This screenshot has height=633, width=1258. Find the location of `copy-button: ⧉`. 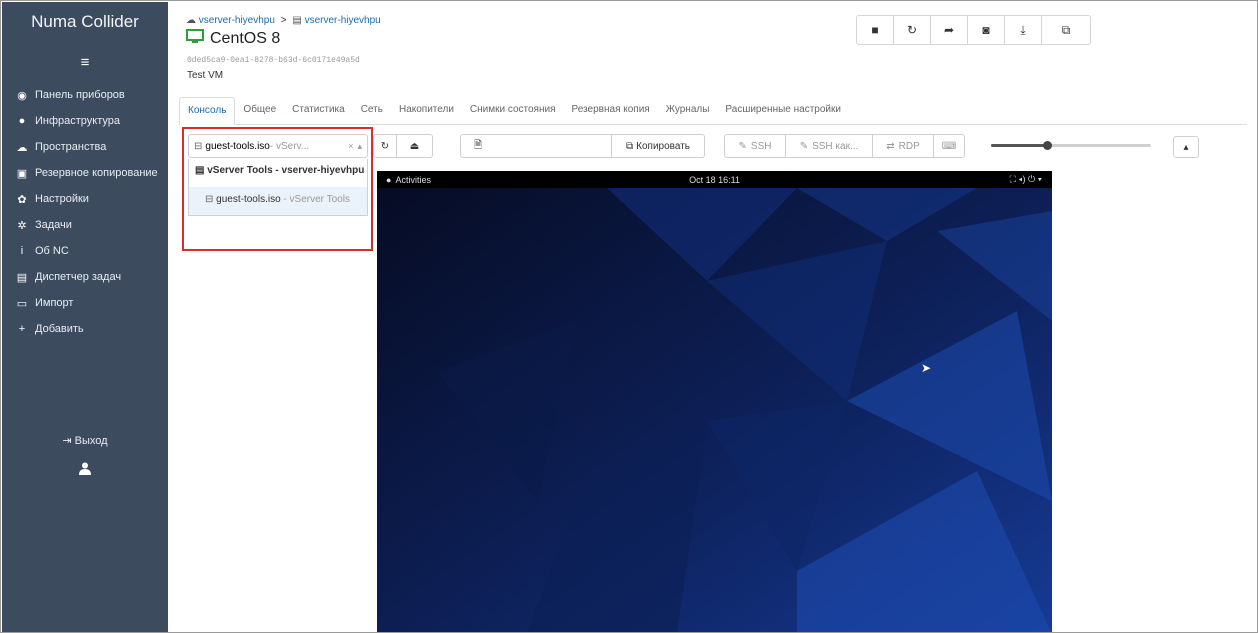

copy-button: ⧉ is located at coordinates (1066, 30).